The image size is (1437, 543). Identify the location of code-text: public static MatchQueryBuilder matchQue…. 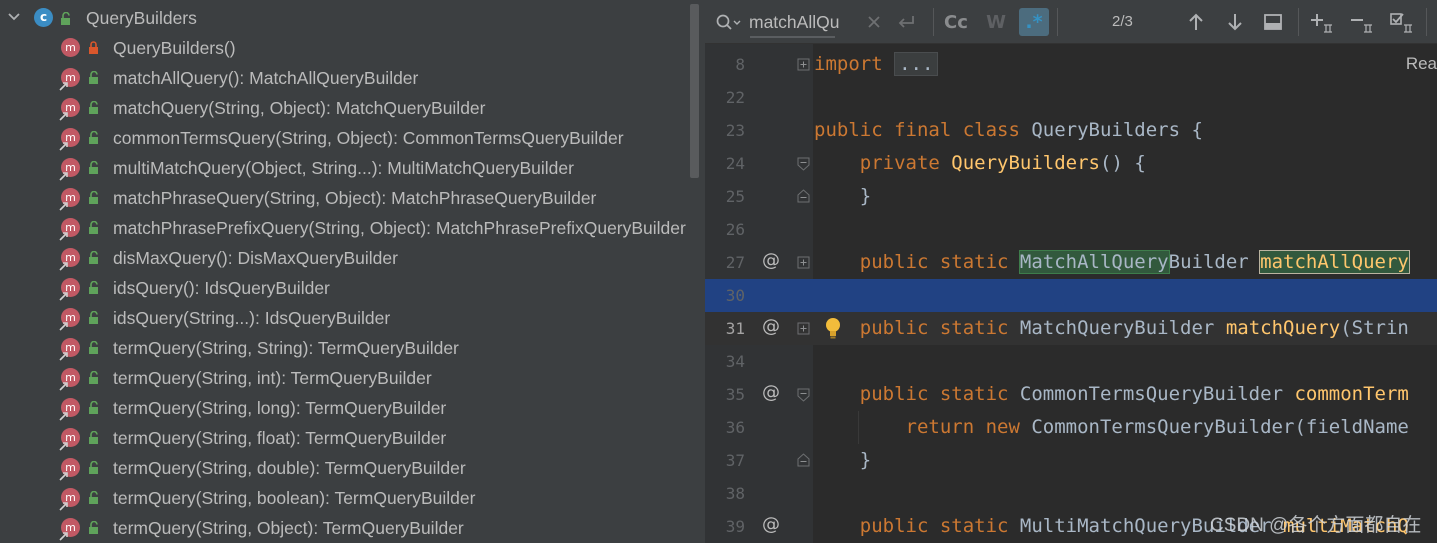
(1111, 328).